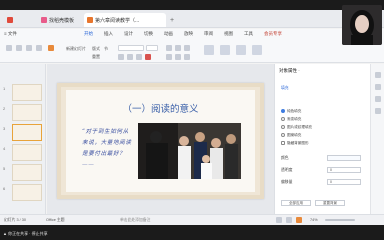 The height and width of the screenshot is (240, 384). Describe the element at coordinates (44, 20) in the screenshot. I see `template-icon` at that location.